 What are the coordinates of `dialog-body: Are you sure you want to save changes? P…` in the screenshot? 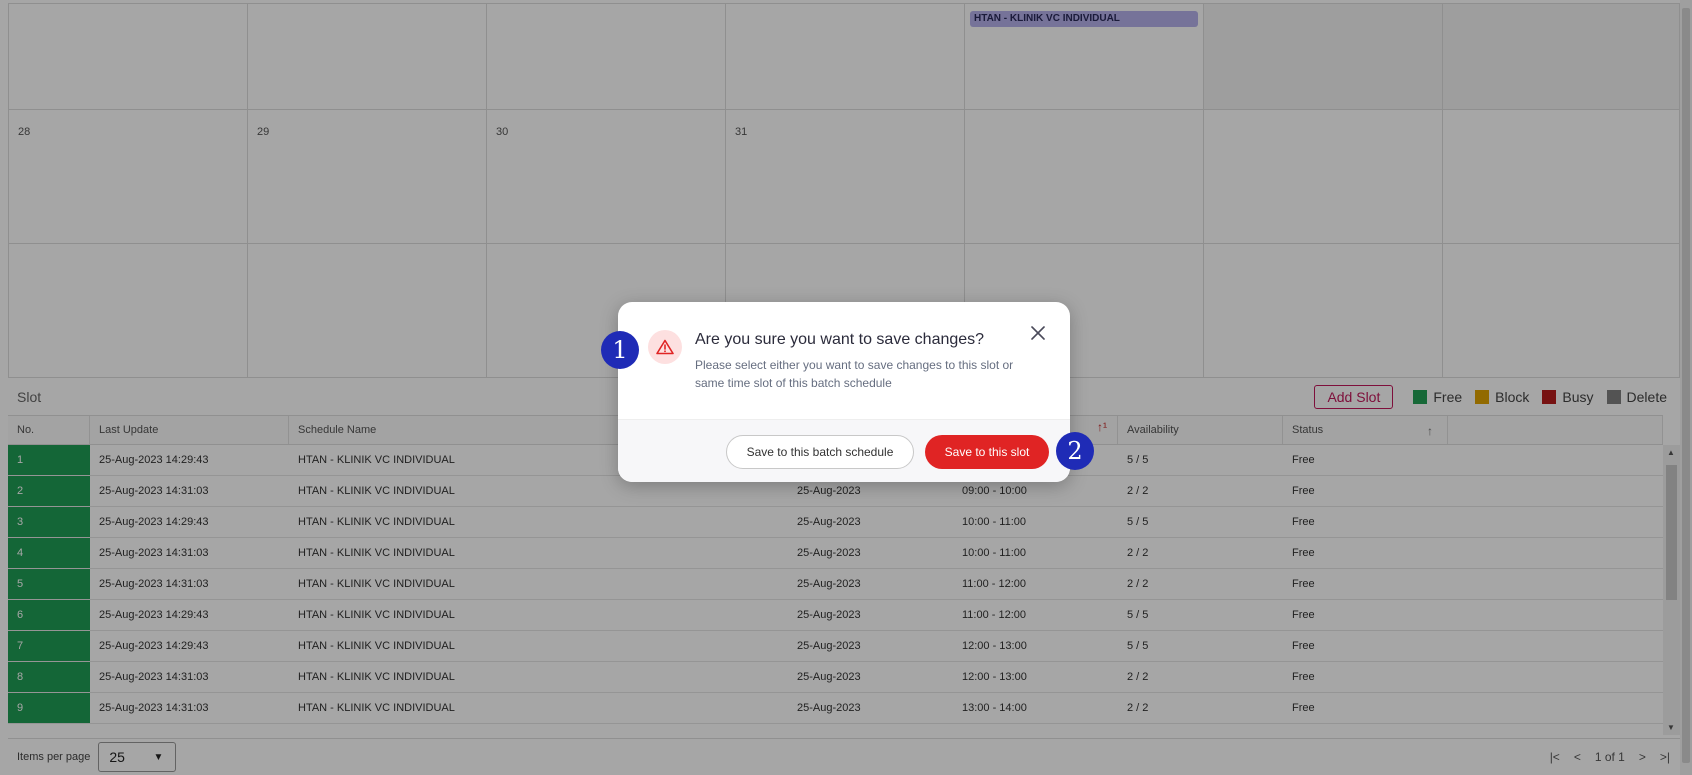 It's located at (844, 360).